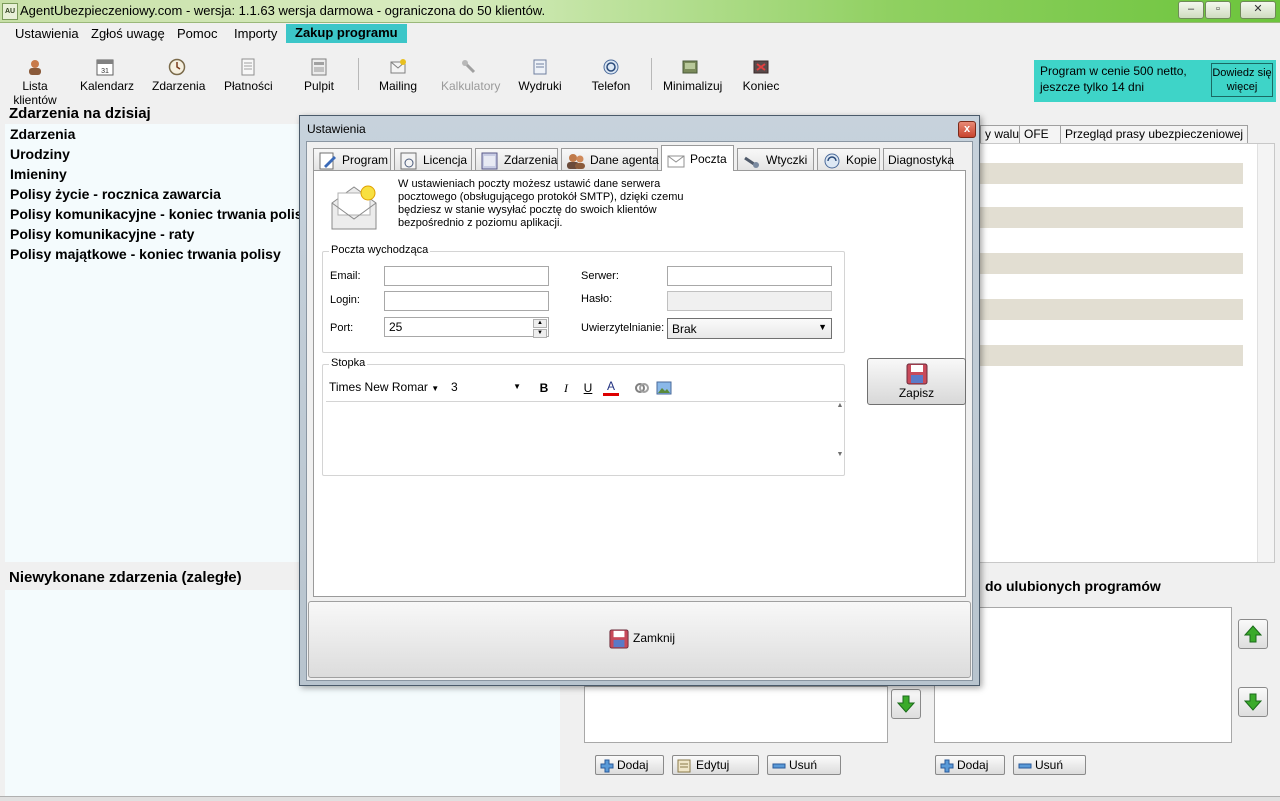  Describe the element at coordinates (470, 73) in the screenshot. I see `toolbar-kalkulatory: Kalkulatory` at that location.